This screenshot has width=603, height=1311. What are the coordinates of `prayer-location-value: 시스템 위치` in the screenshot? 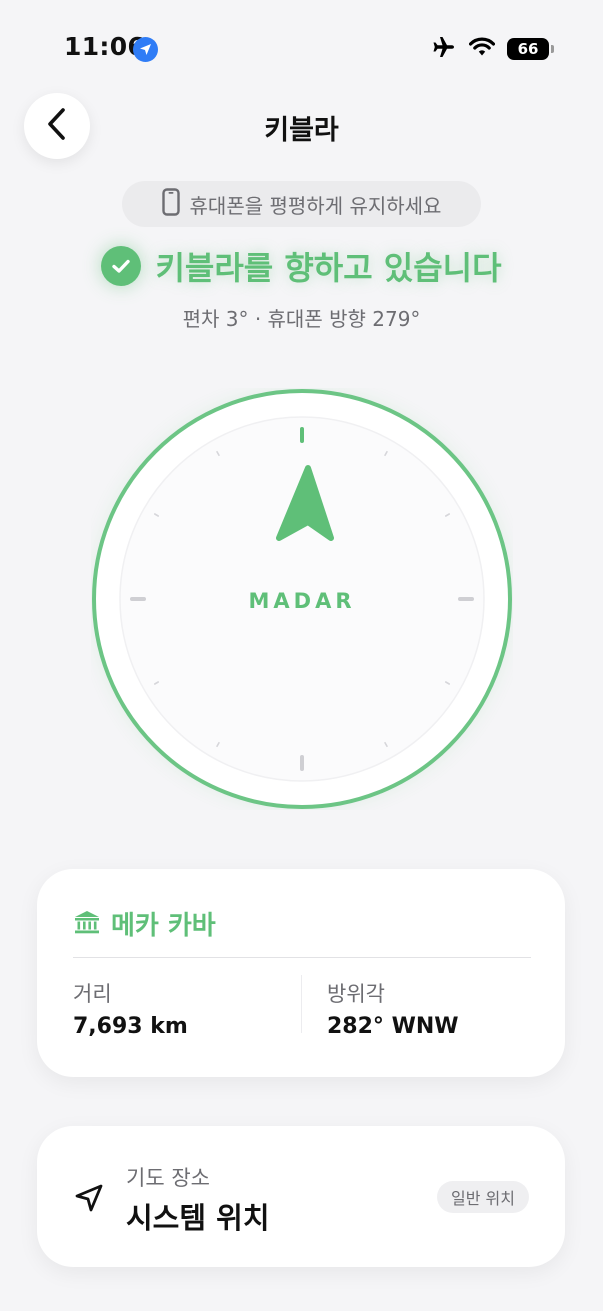 It's located at (198, 1218).